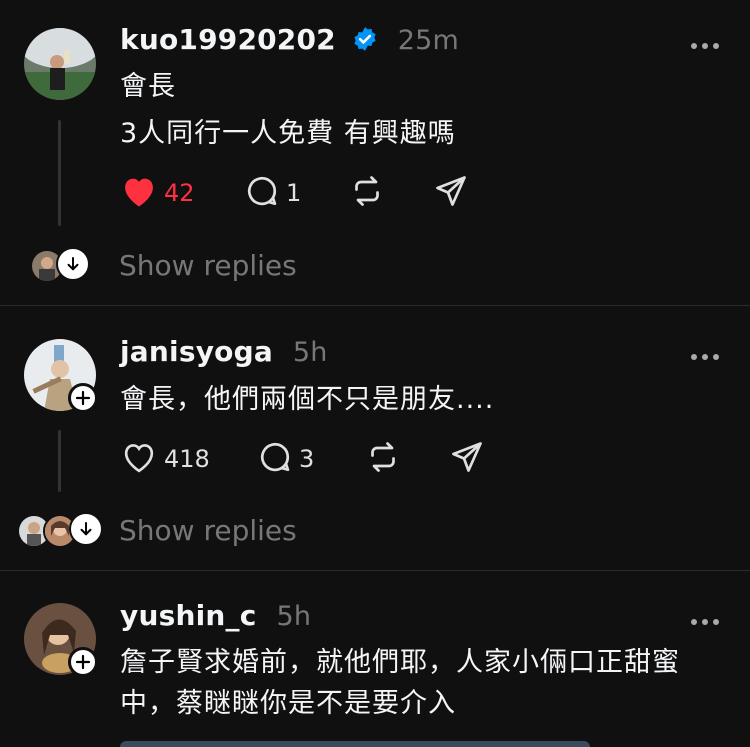 Image resolution: width=750 pixels, height=747 pixels. Describe the element at coordinates (187, 459) in the screenshot. I see `like-count: 418` at that location.